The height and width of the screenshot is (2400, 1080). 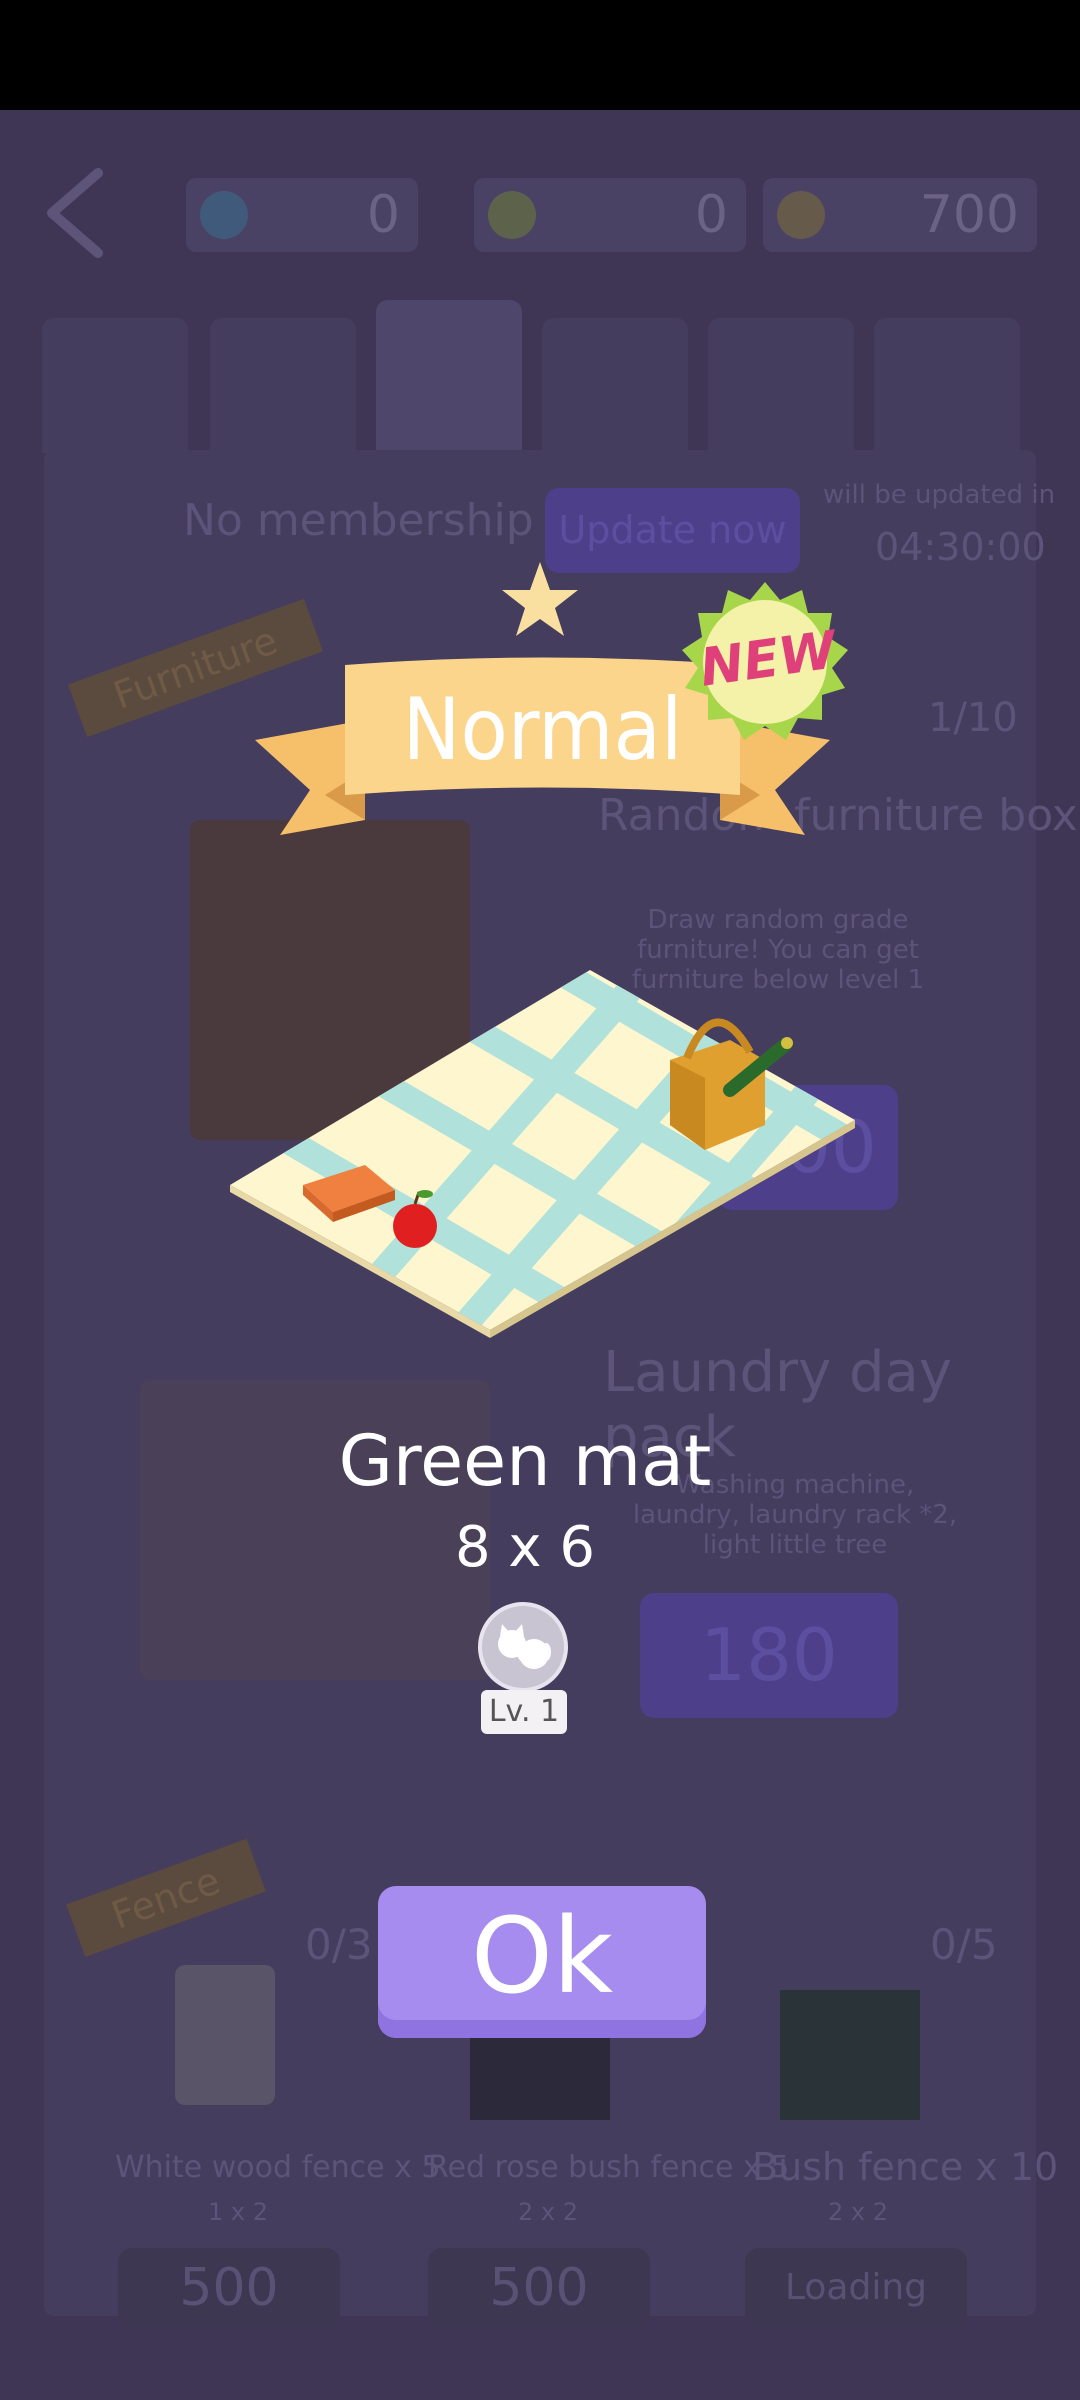 I want to click on coin-icon, so click(x=801, y=215).